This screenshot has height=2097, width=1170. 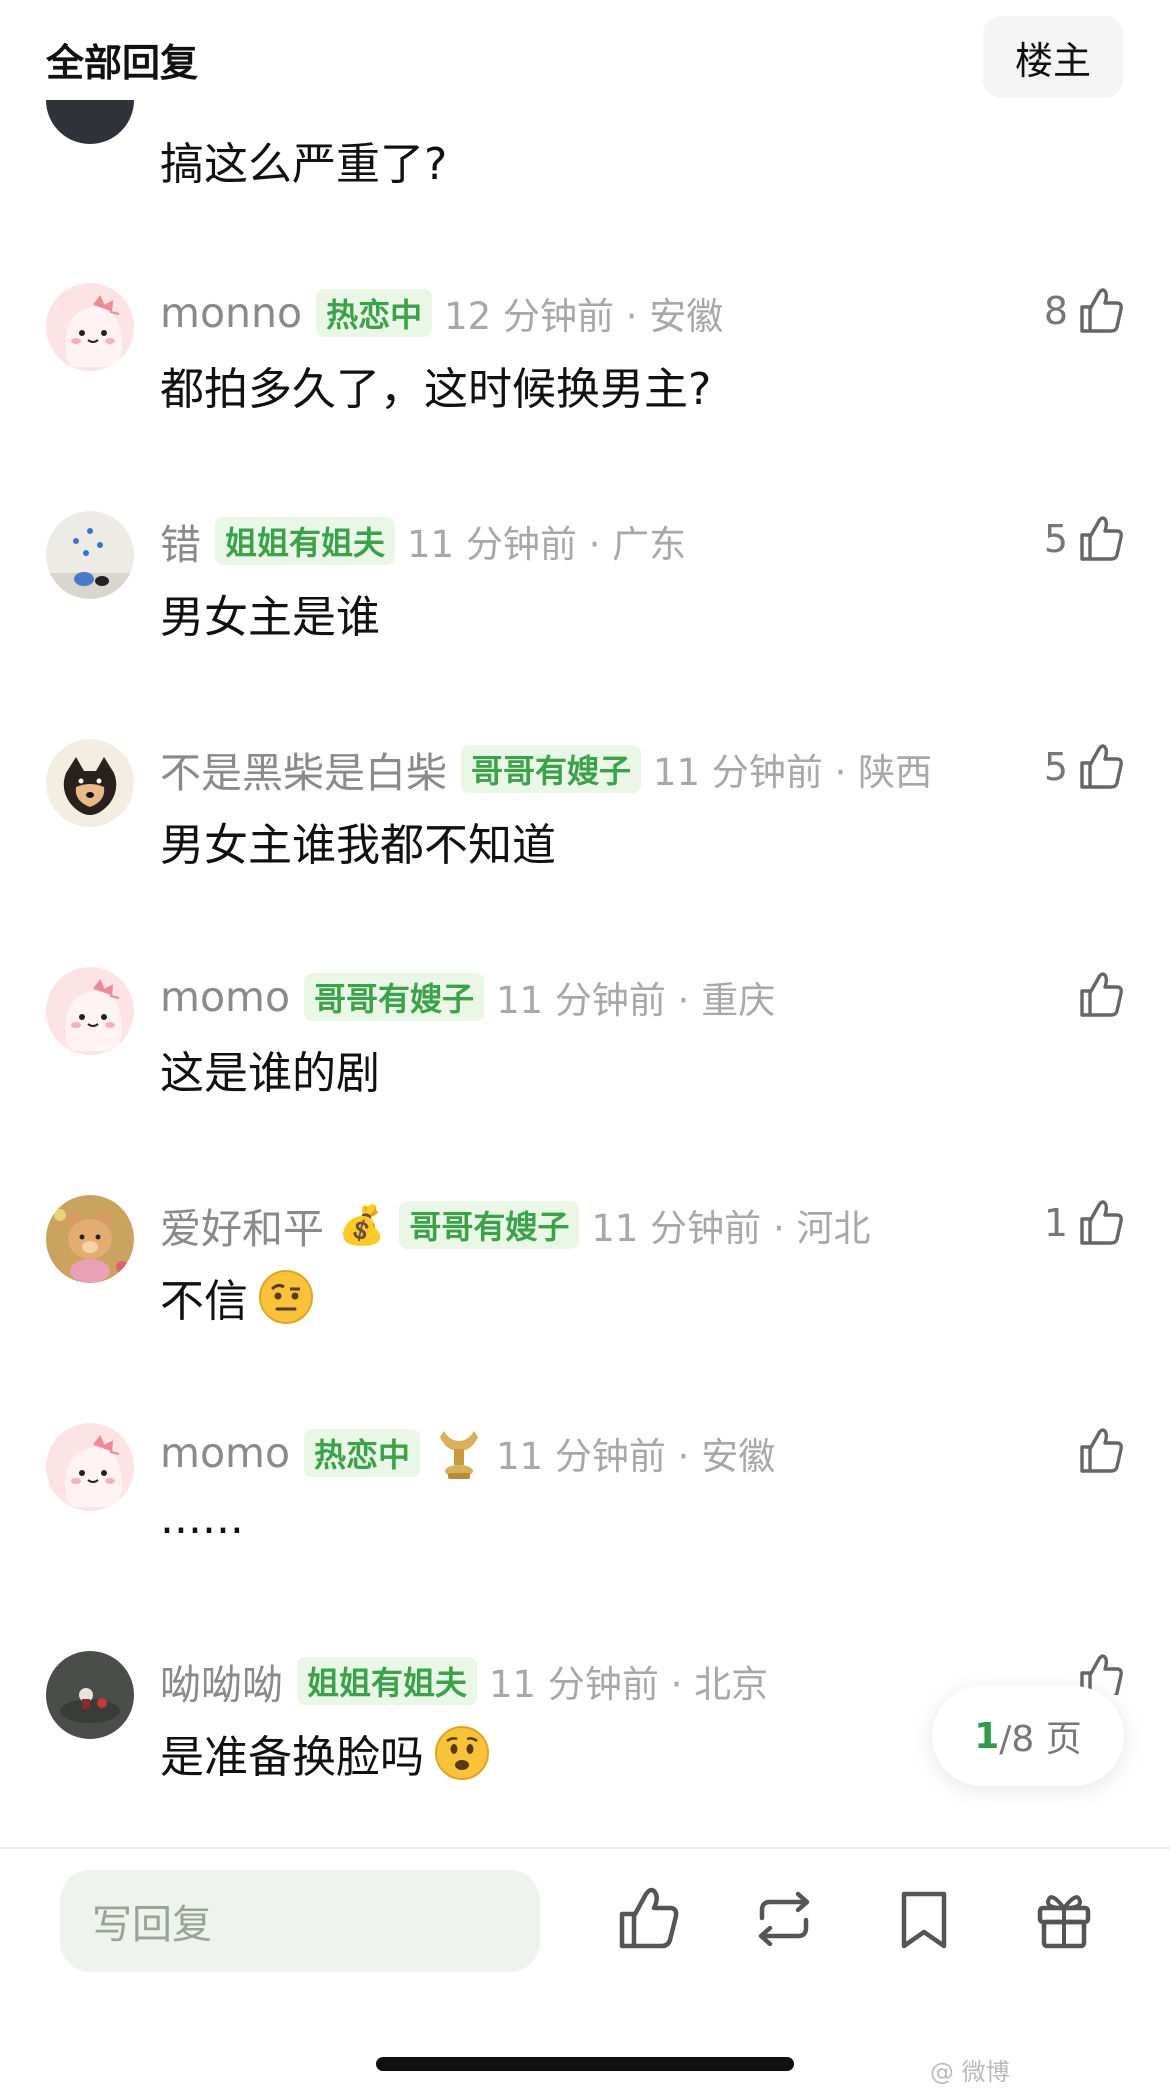 I want to click on like-button: 8, so click(x=1084, y=311).